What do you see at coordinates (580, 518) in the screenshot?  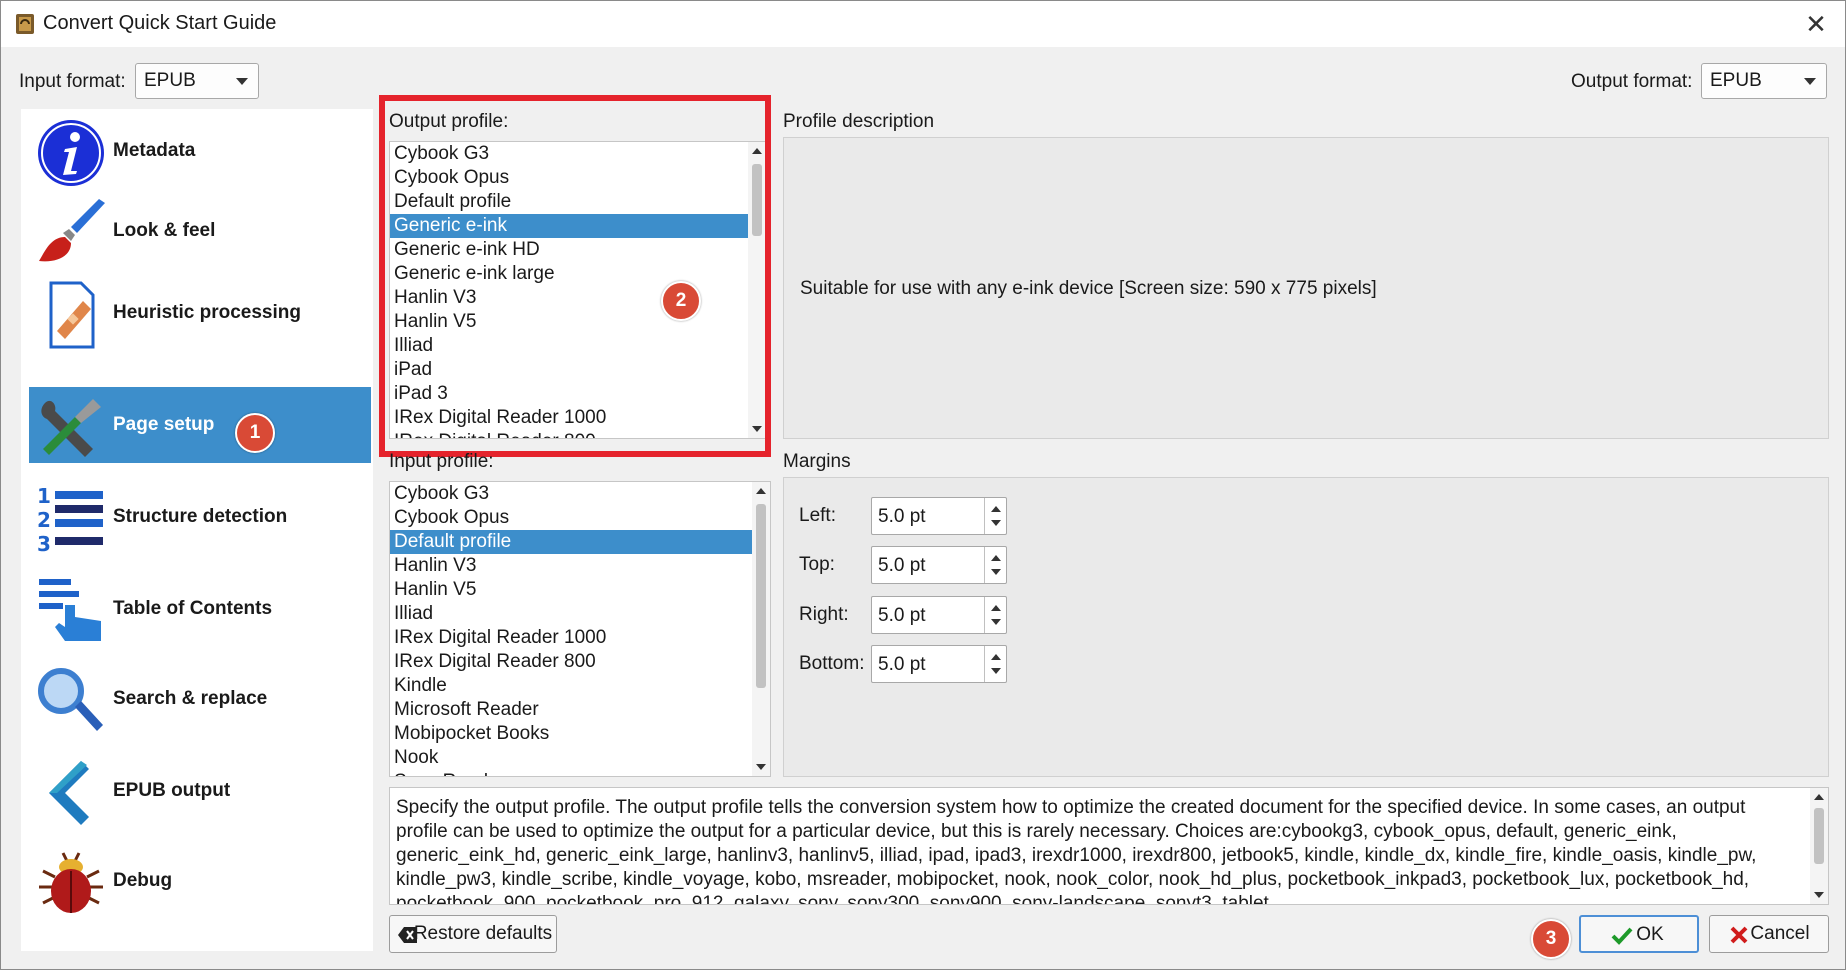 I see `list-item: Cybook Opus` at bounding box center [580, 518].